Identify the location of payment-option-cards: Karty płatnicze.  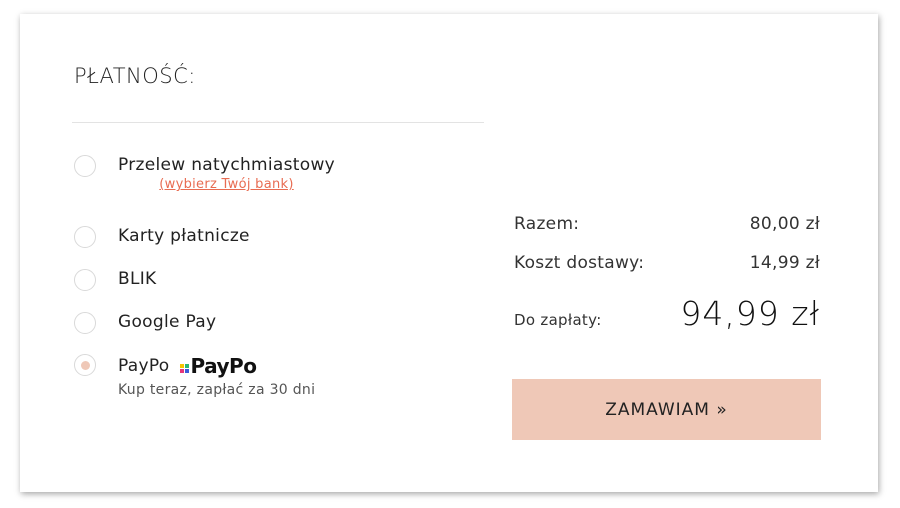
(162, 237).